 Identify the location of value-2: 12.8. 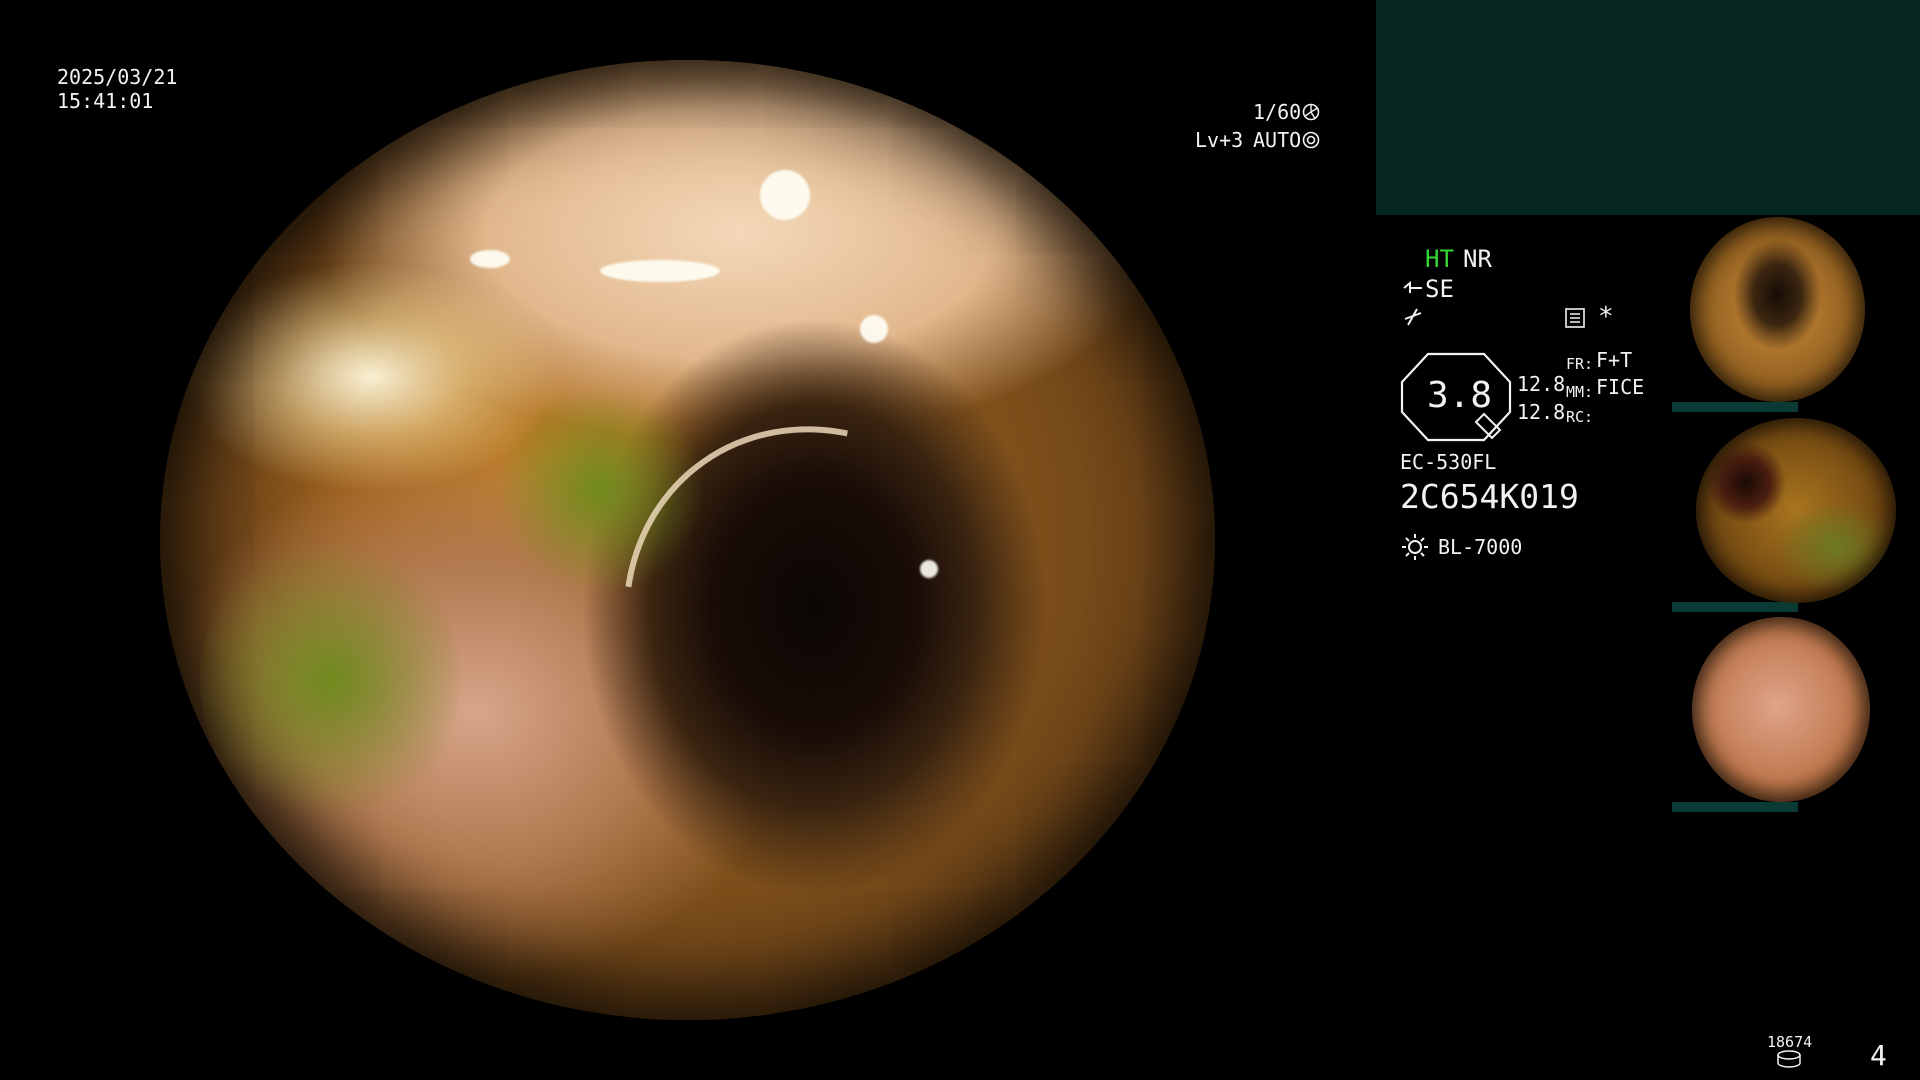
(1541, 412).